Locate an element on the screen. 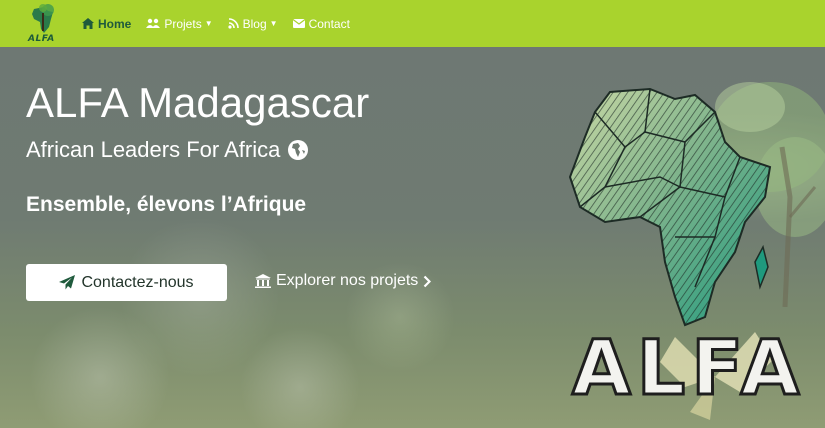 Image resolution: width=825 pixels, height=428 pixels. nav-blog-label: Blog is located at coordinates (254, 23).